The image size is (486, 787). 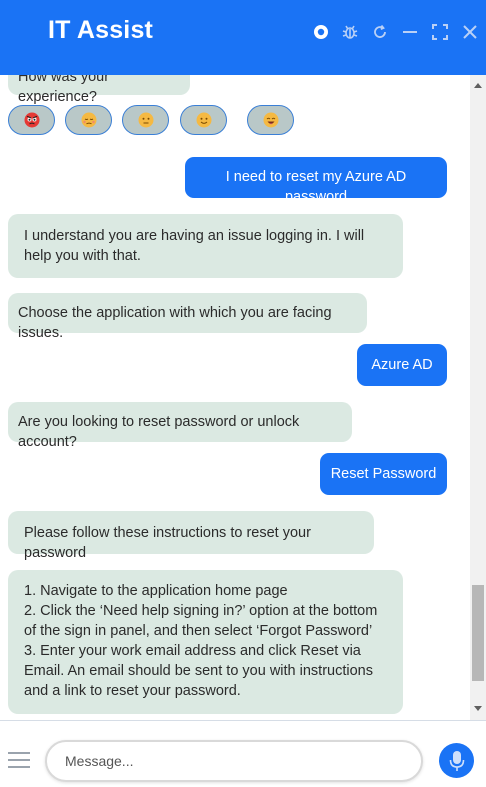 What do you see at coordinates (101, 30) in the screenshot?
I see `app-title: IT Assist` at bounding box center [101, 30].